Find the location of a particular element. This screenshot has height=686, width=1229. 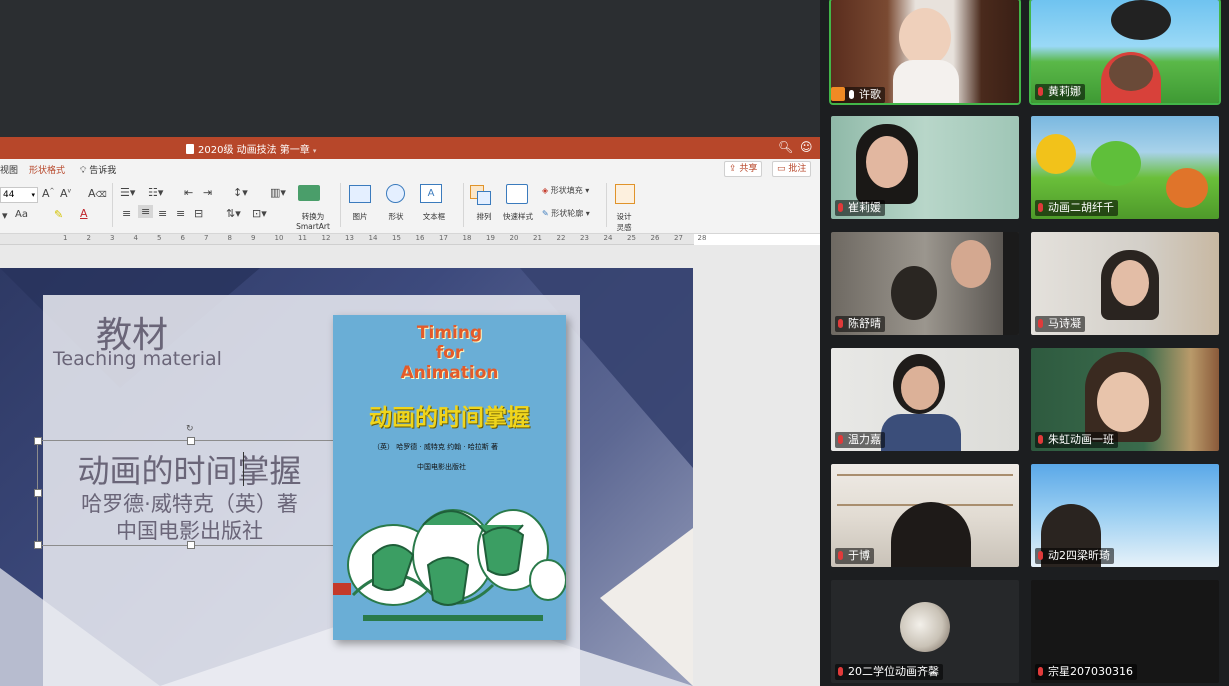

increase-font-icon: A^ is located at coordinates (48, 193).